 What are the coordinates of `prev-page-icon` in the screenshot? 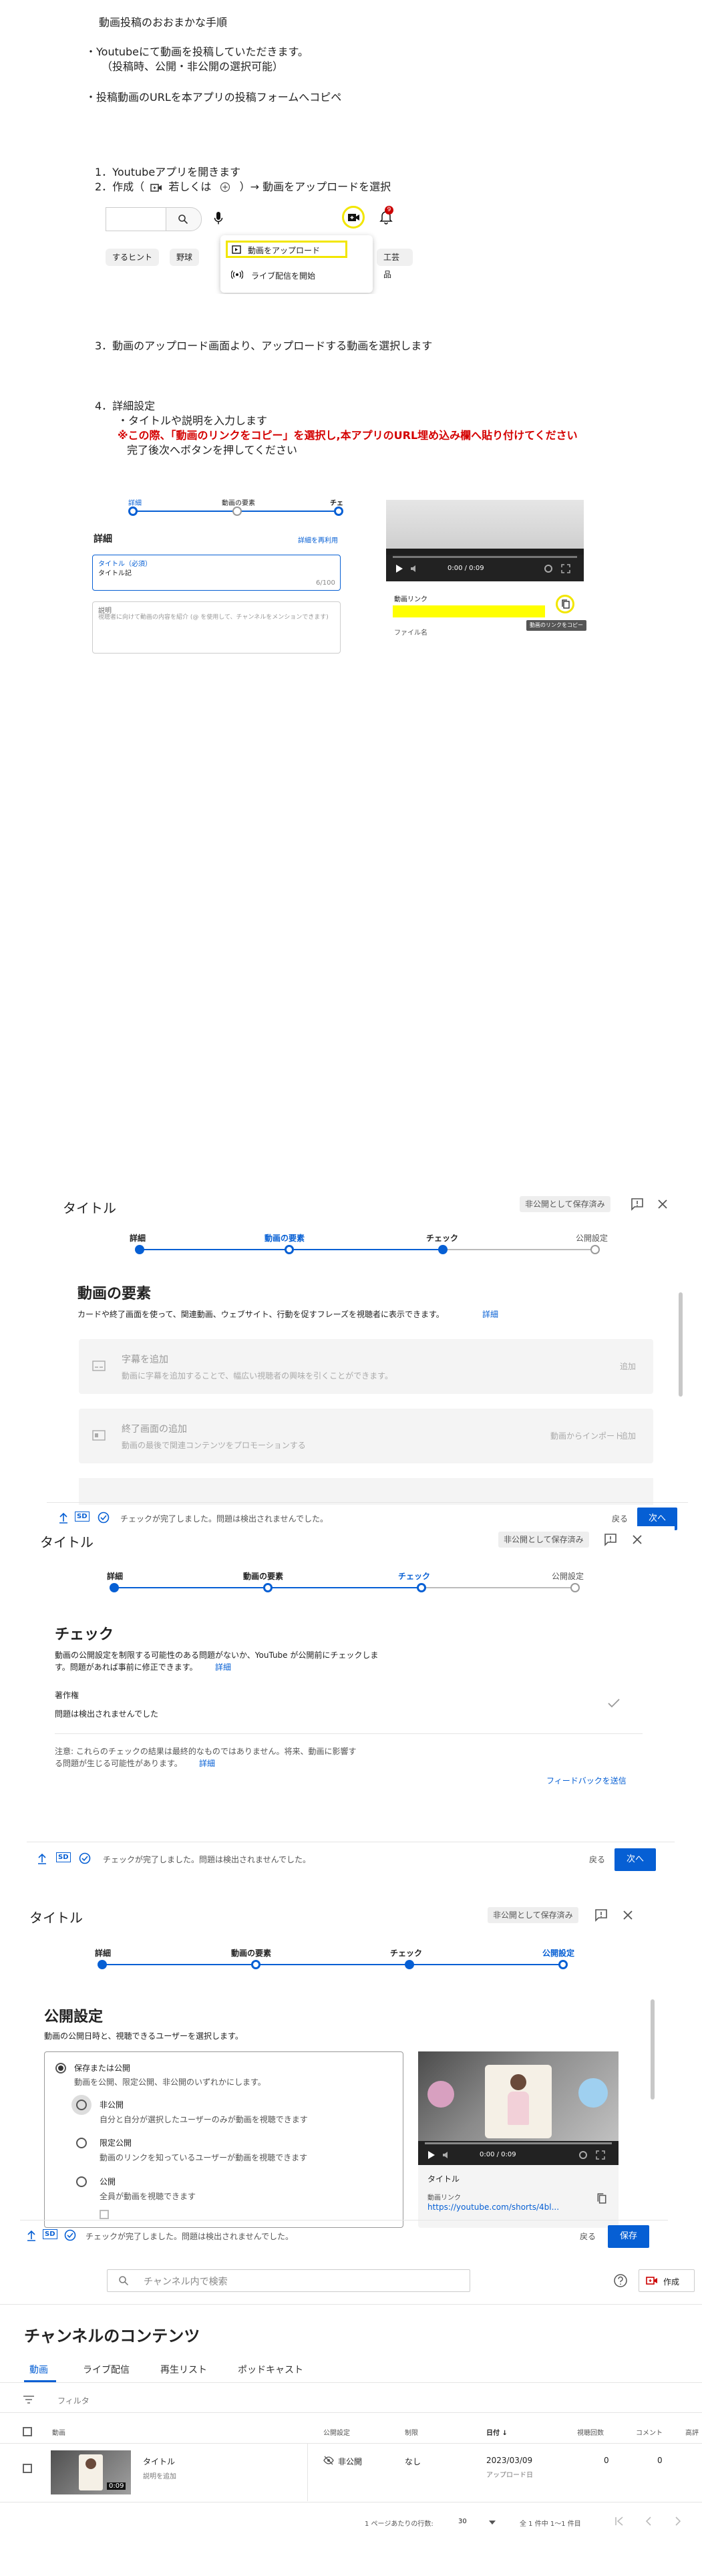 It's located at (648, 2521).